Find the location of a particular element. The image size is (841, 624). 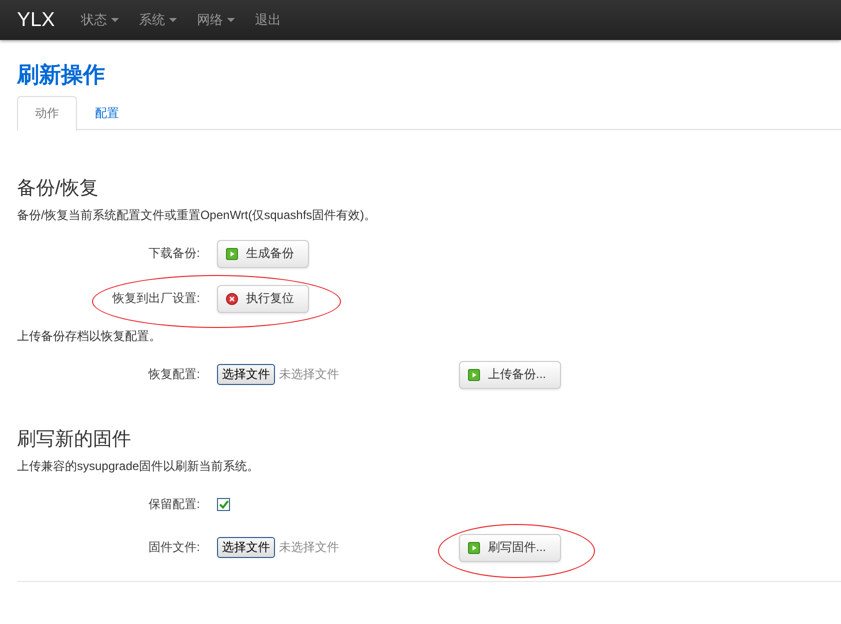

menu-item: 系统 is located at coordinates (157, 20).